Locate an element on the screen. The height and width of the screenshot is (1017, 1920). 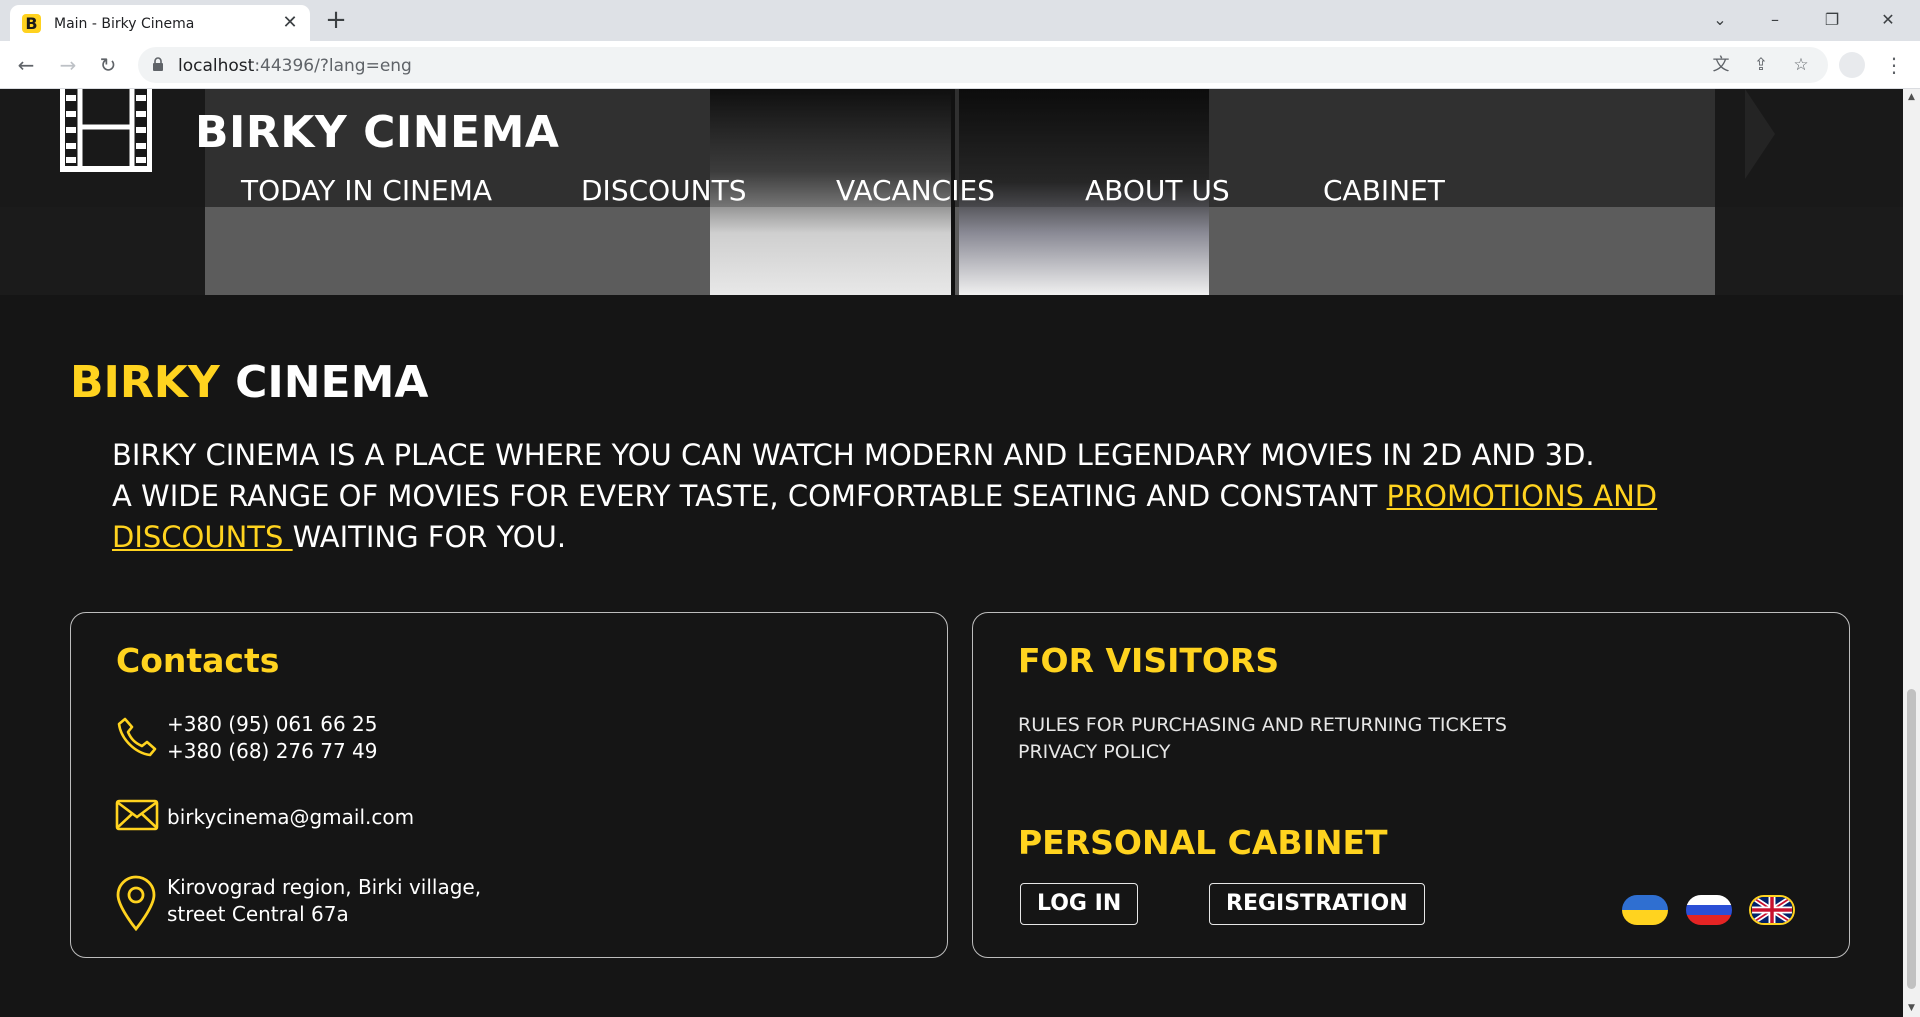
nav-cabinet: CABINET is located at coordinates (1384, 190).